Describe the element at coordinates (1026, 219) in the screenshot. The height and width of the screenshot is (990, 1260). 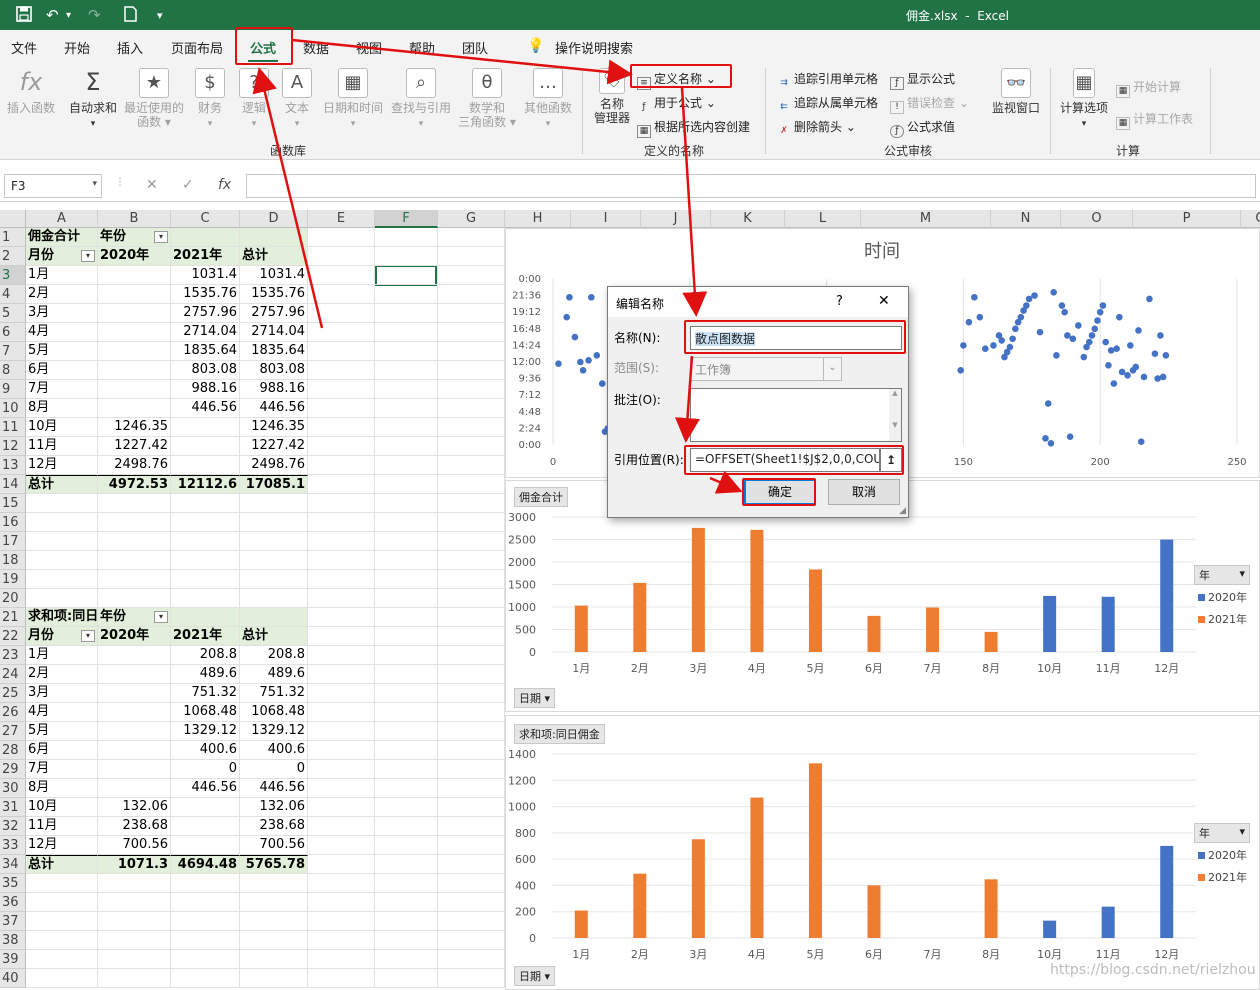
I see `column-header: N` at that location.